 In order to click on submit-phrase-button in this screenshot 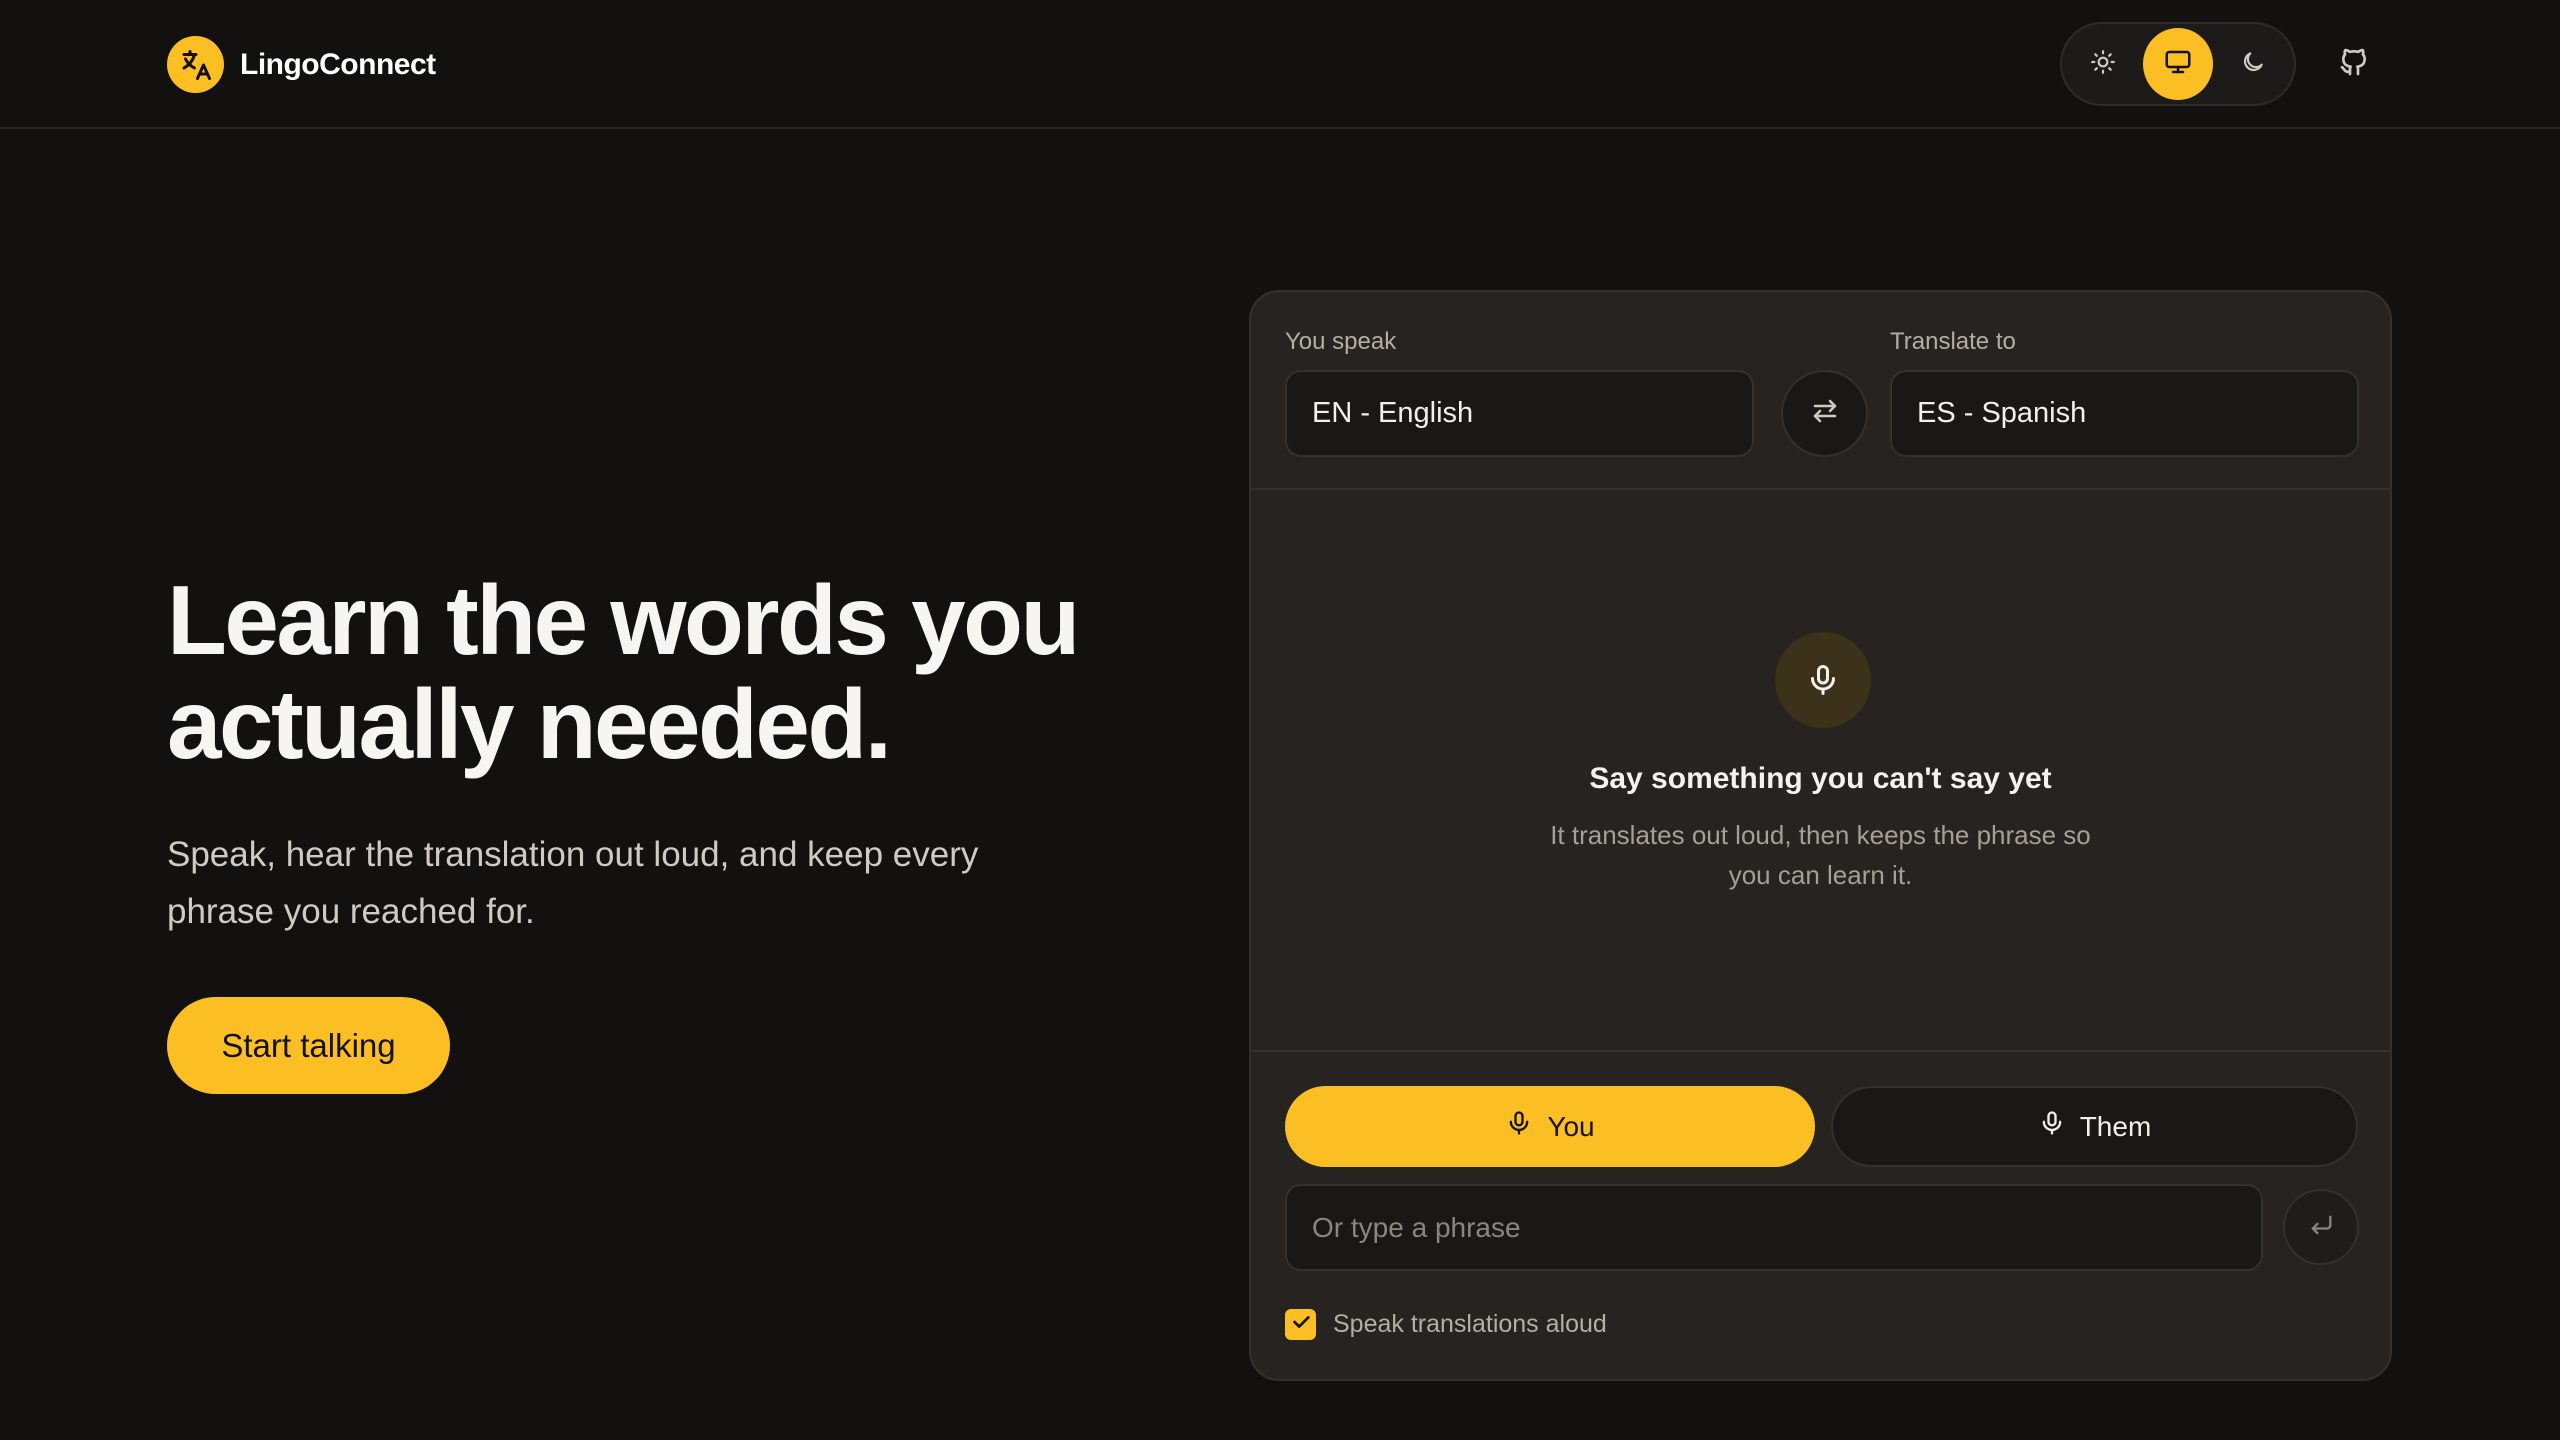, I will do `click(2321, 1227)`.